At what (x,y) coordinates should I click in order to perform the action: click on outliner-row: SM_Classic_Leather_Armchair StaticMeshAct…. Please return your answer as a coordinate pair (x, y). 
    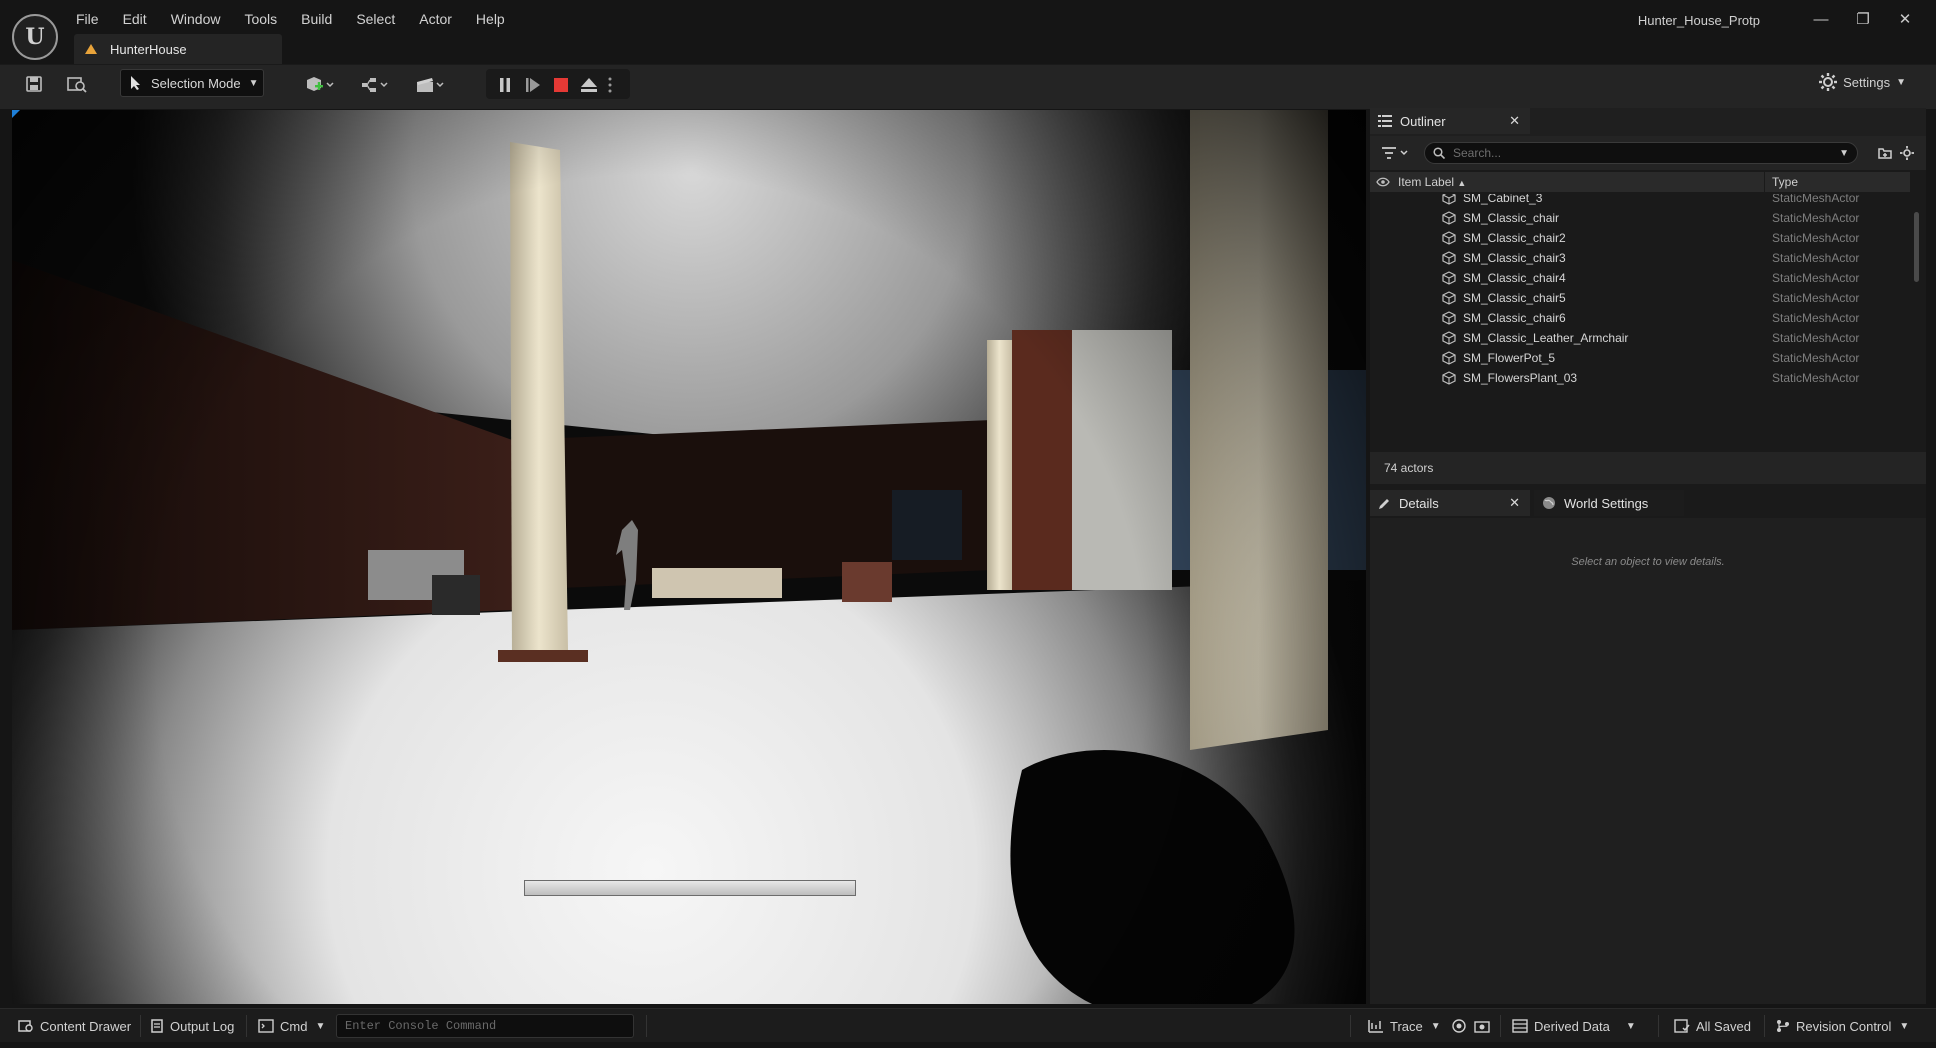
    Looking at the image, I should click on (1640, 338).